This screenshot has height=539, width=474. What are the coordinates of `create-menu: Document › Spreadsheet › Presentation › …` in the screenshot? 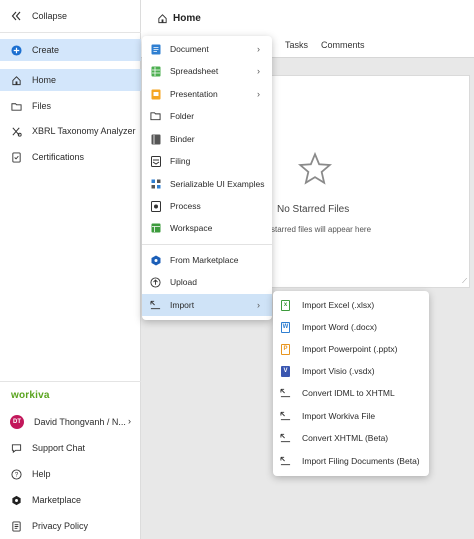 It's located at (207, 178).